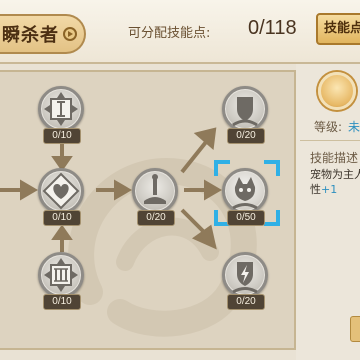 The width and height of the screenshot is (360, 360). What do you see at coordinates (328, 127) in the screenshot?
I see `level-label: 等级:` at bounding box center [328, 127].